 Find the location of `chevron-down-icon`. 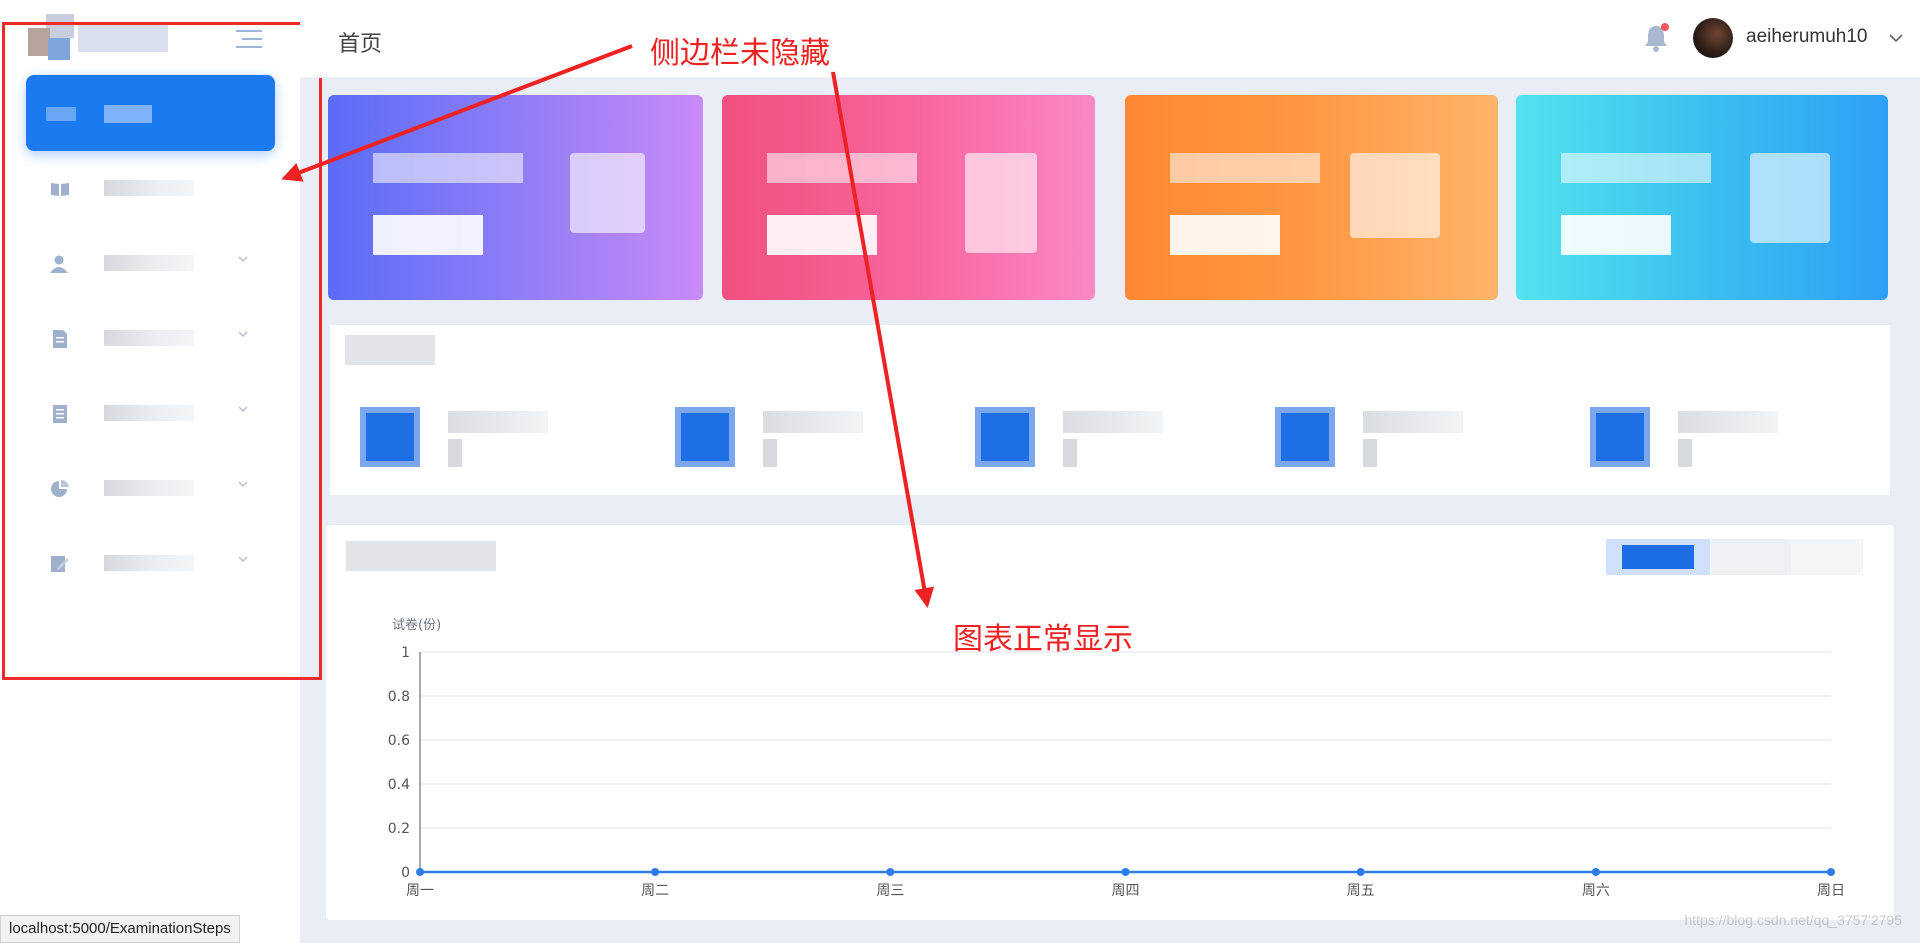

chevron-down-icon is located at coordinates (1896, 38).